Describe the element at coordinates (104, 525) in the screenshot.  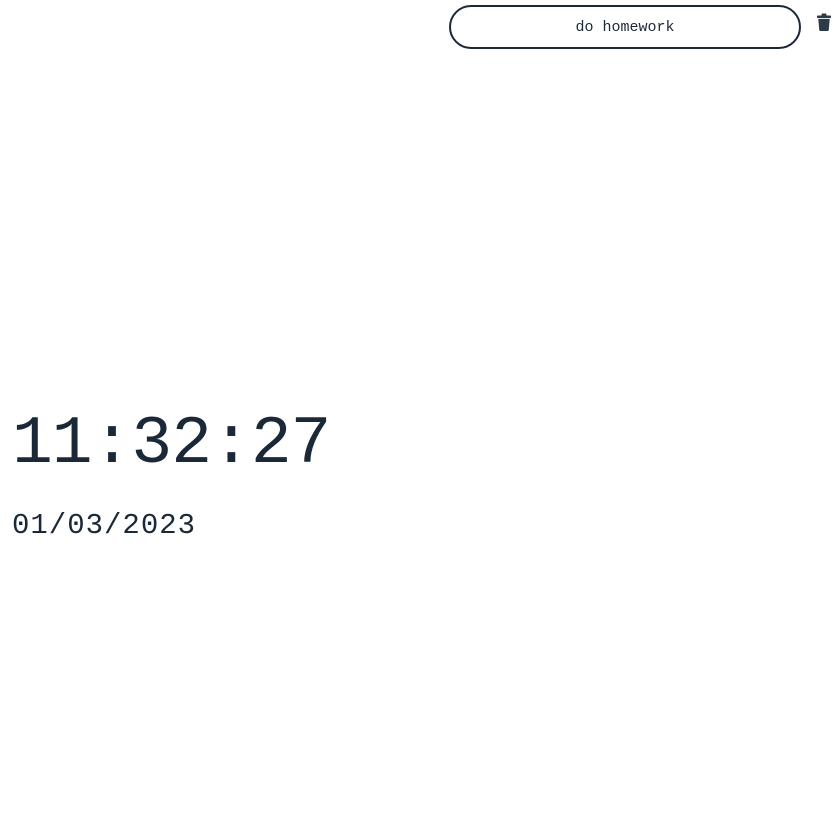
I see `clock-date: 01/03/2023` at that location.